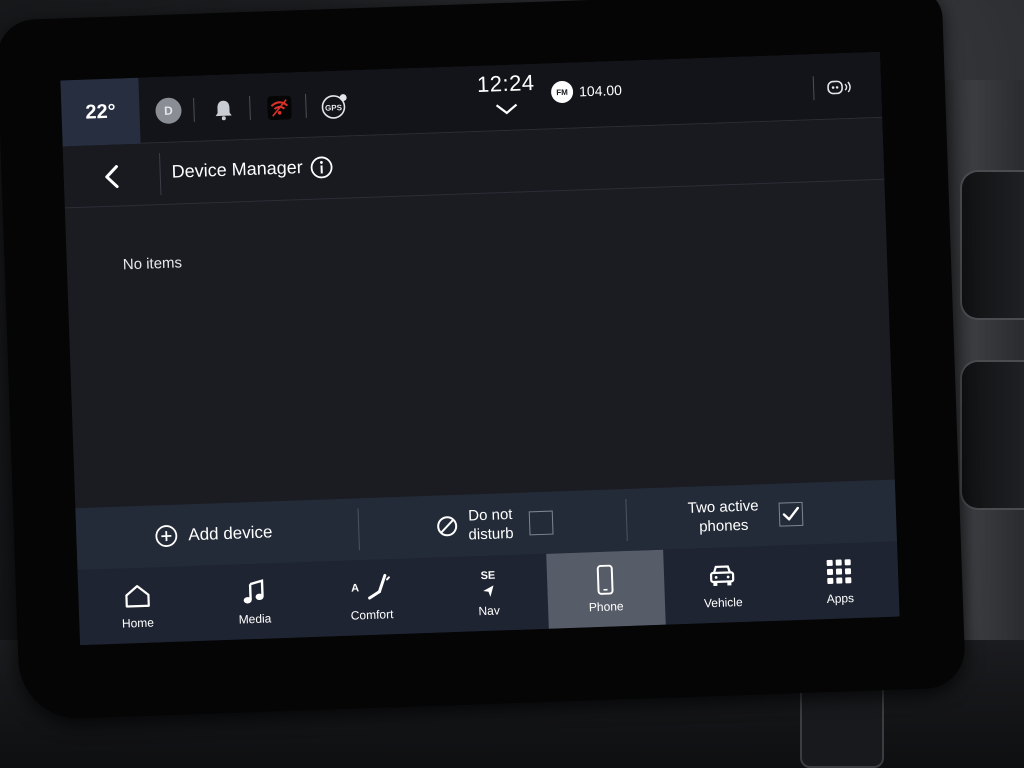 This screenshot has height=768, width=1024. What do you see at coordinates (839, 571) in the screenshot?
I see `apps-grid-icon` at bounding box center [839, 571].